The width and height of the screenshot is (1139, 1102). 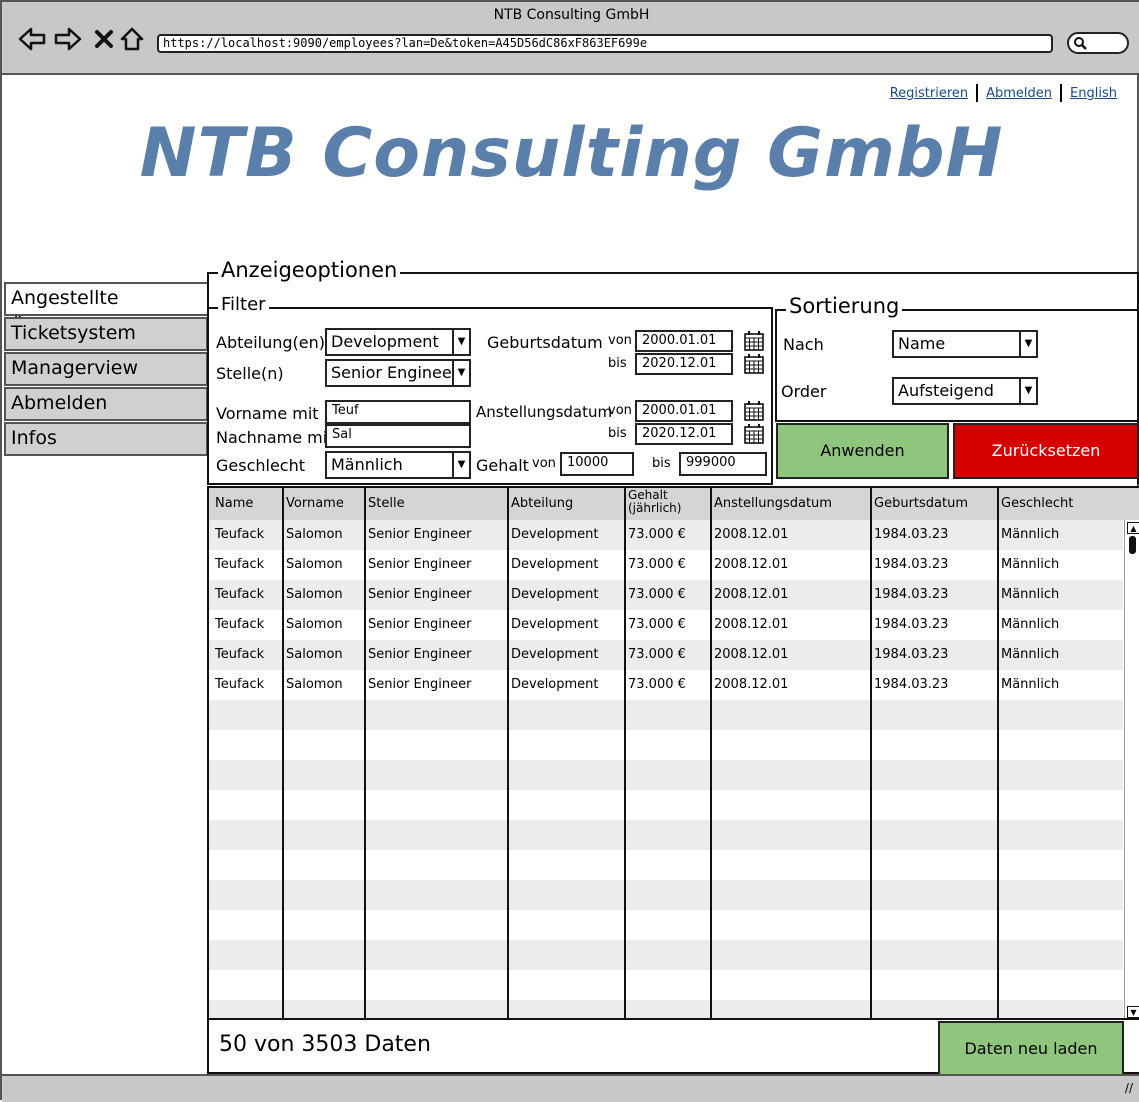 I want to click on reset-button: Zurücksetzen, so click(x=1046, y=451).